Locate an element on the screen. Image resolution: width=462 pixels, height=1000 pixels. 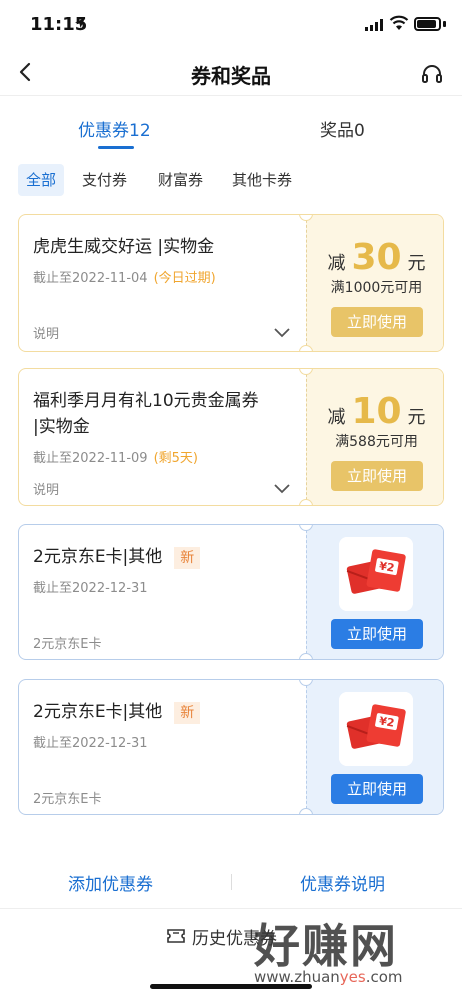
battery-icon is located at coordinates (427, 24).